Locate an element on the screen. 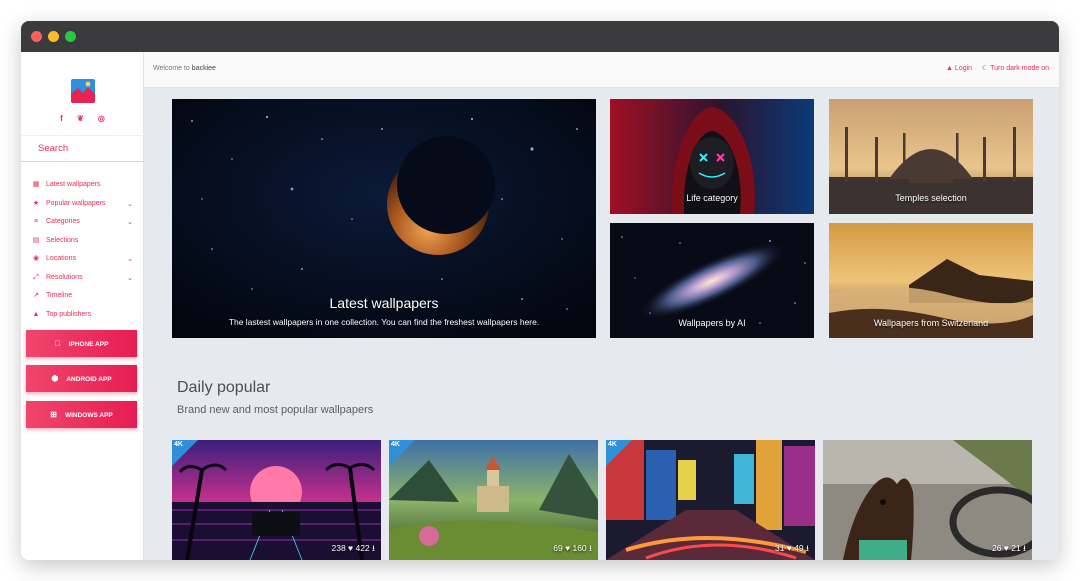 The image size is (1080, 581). thumb-stats: 69 ♥ 160 ⭳ is located at coordinates (572, 548).